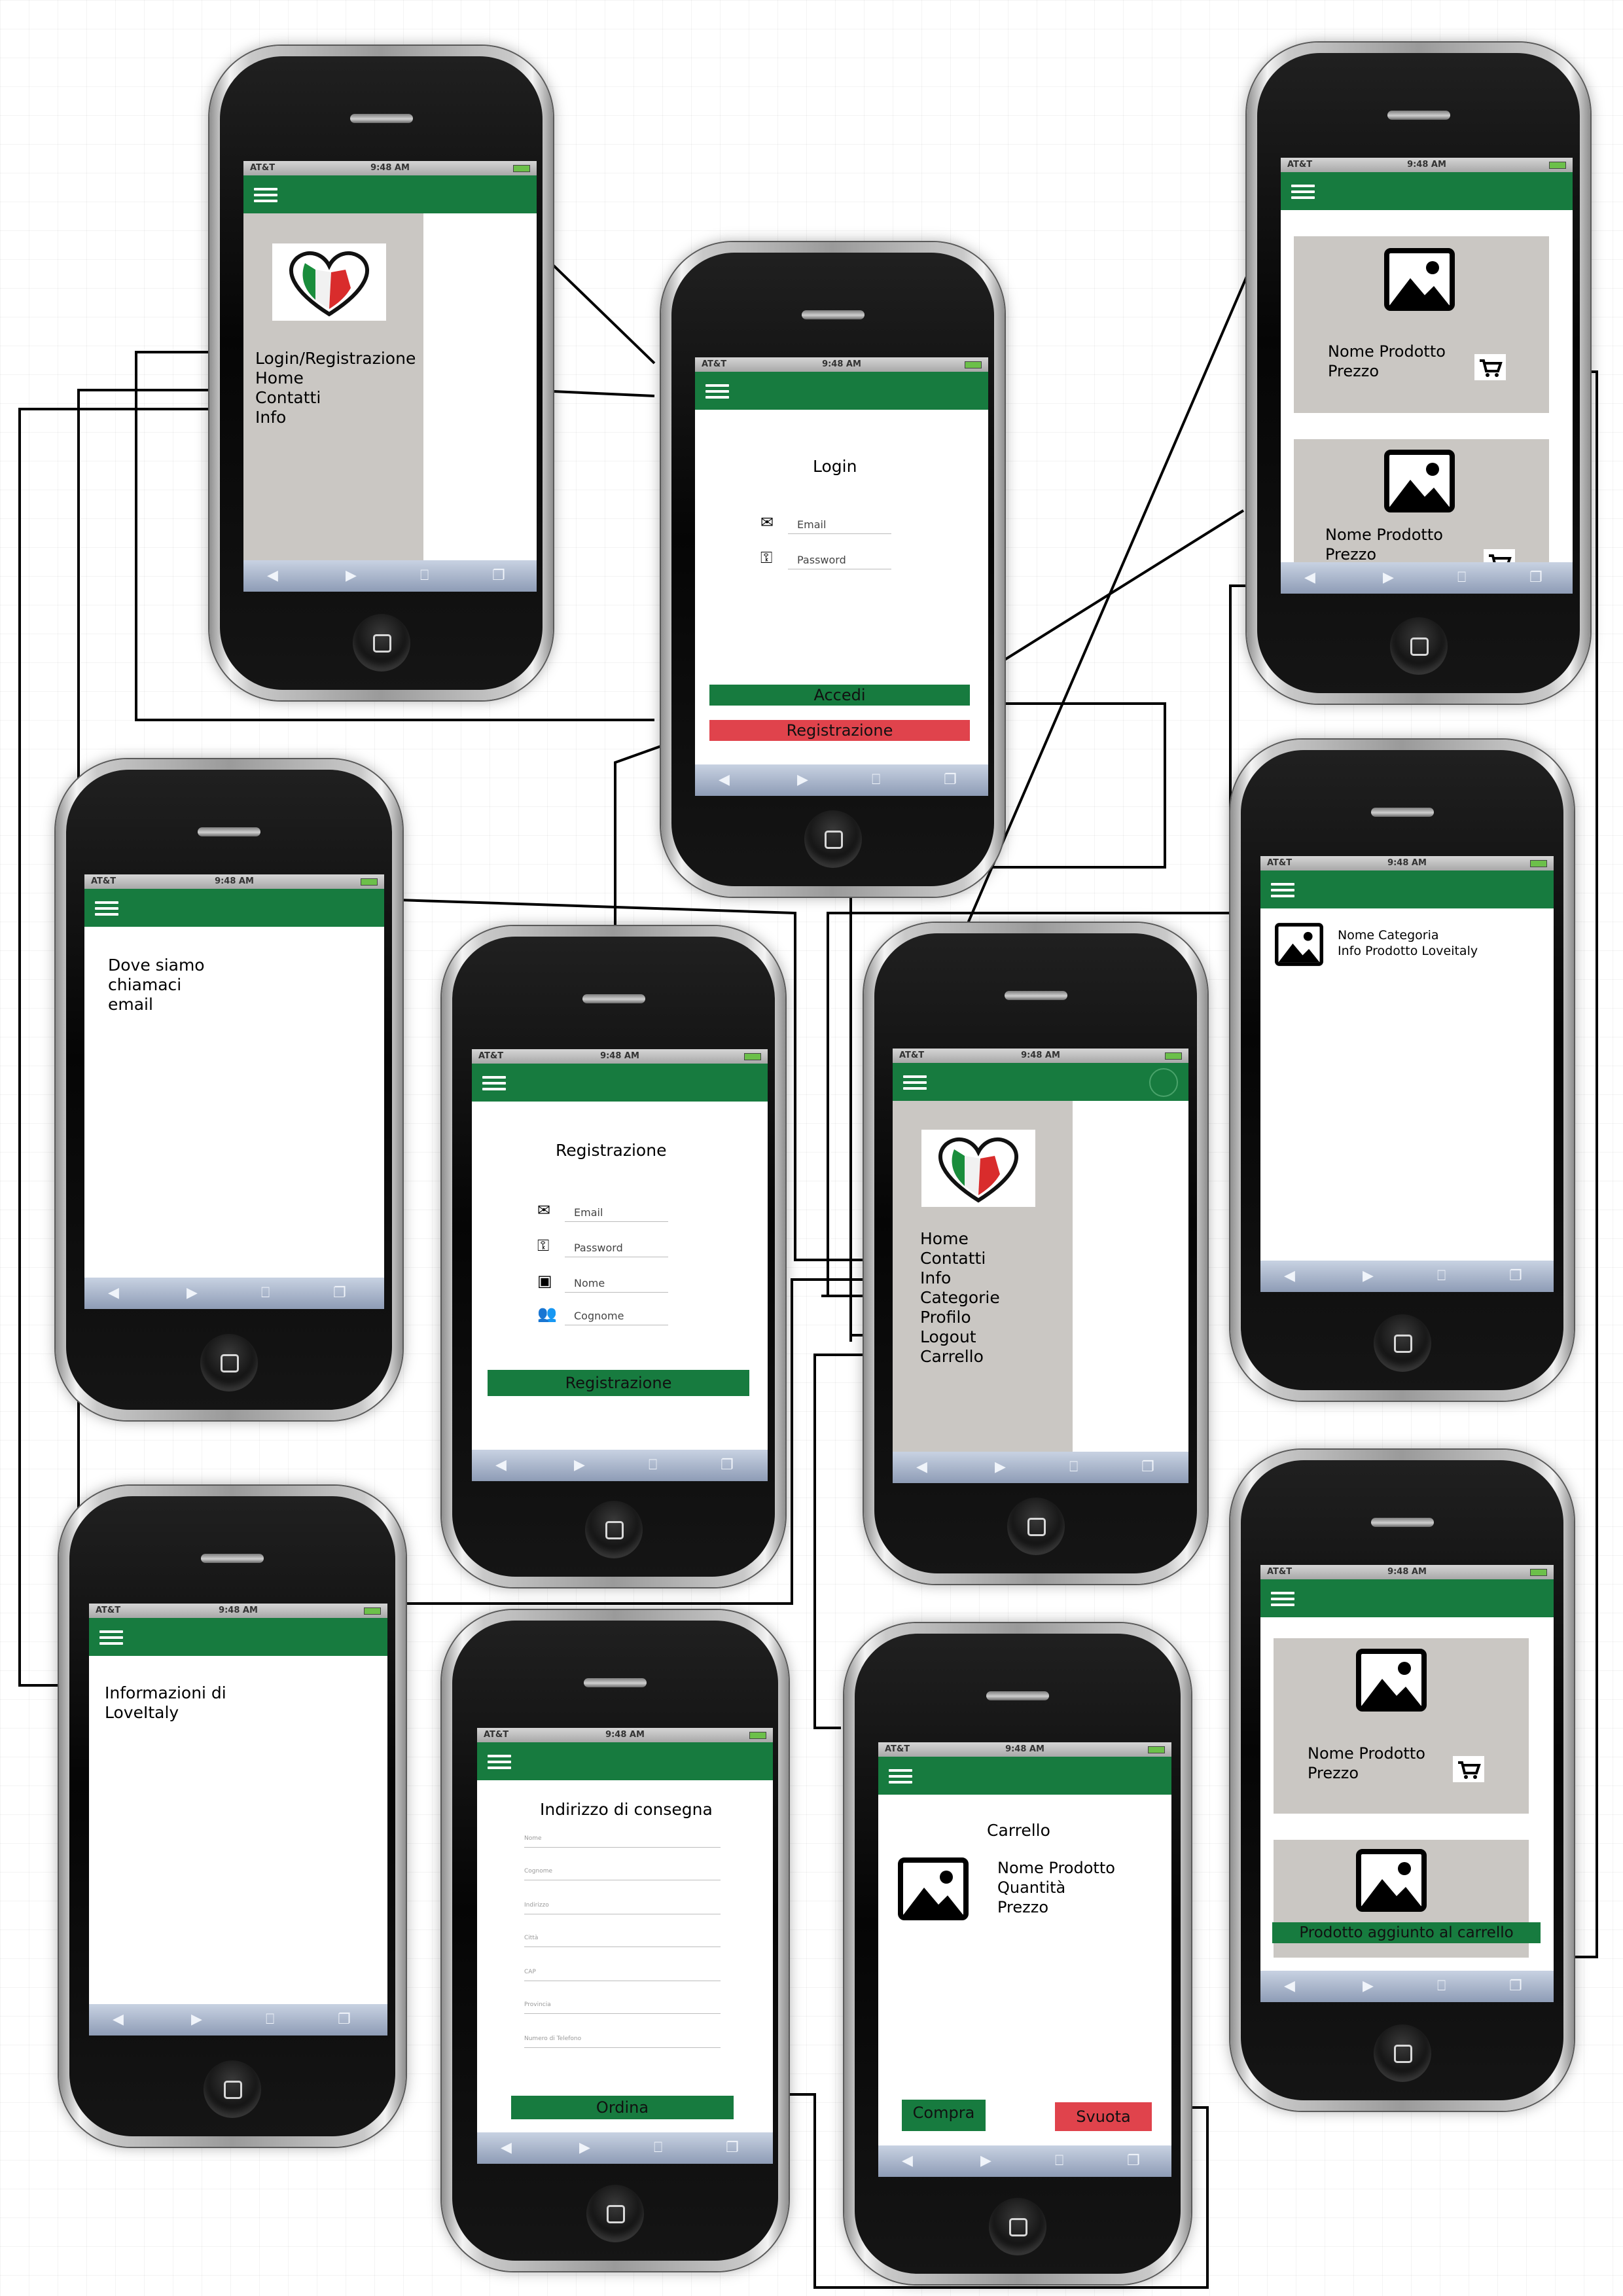 The height and width of the screenshot is (2296, 1623). What do you see at coordinates (622, 1939) in the screenshot?
I see `city-field: Città` at bounding box center [622, 1939].